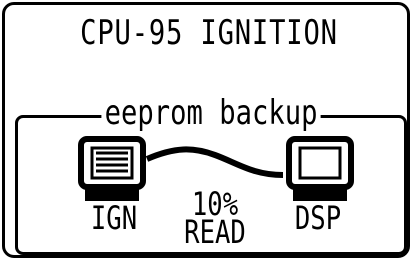 The height and width of the screenshot is (260, 412). I want to click on display-unit-icon, so click(320, 168).